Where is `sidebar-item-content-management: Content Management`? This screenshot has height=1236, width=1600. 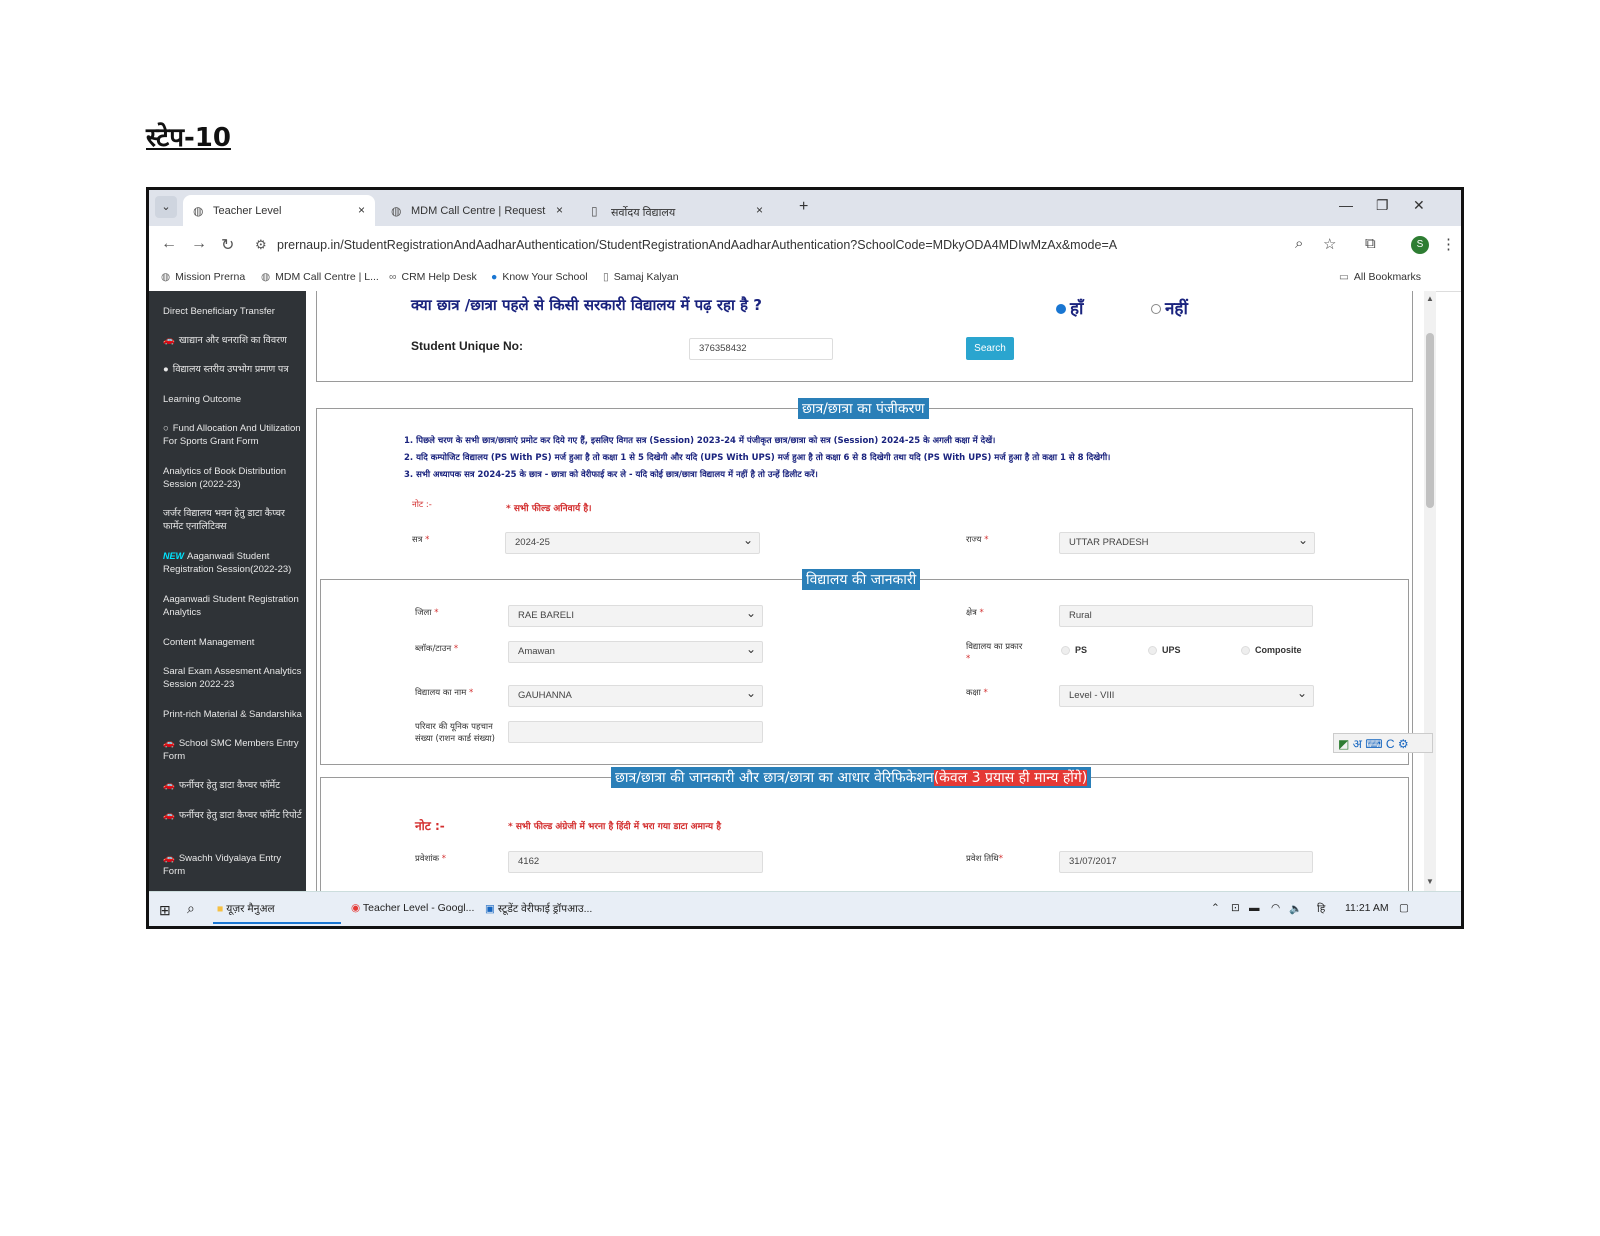 sidebar-item-content-management: Content Management is located at coordinates (233, 642).